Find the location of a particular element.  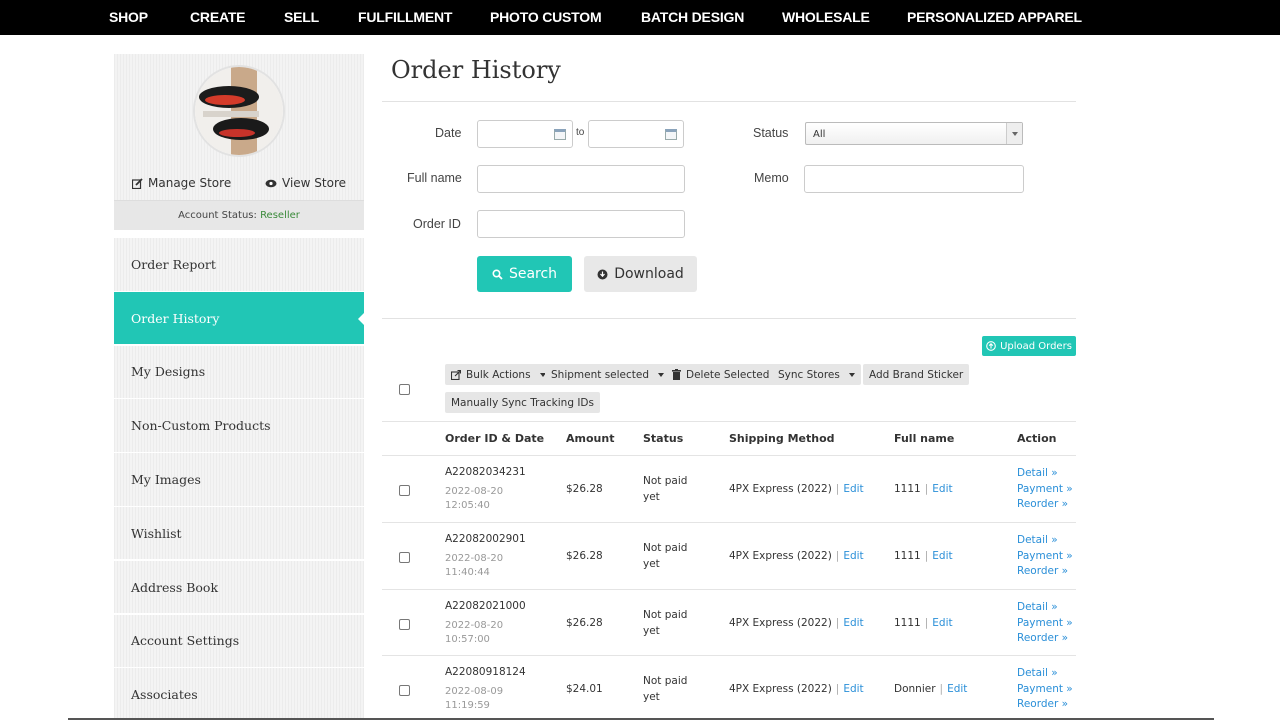

manual-sync-tracking-label: Manually Sync Tracking IDs is located at coordinates (522, 402).